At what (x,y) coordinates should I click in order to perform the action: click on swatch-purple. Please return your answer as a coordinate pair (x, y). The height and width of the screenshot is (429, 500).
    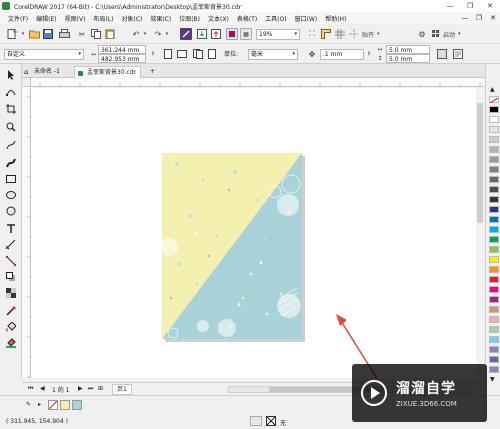
    Looking at the image, I should click on (494, 299).